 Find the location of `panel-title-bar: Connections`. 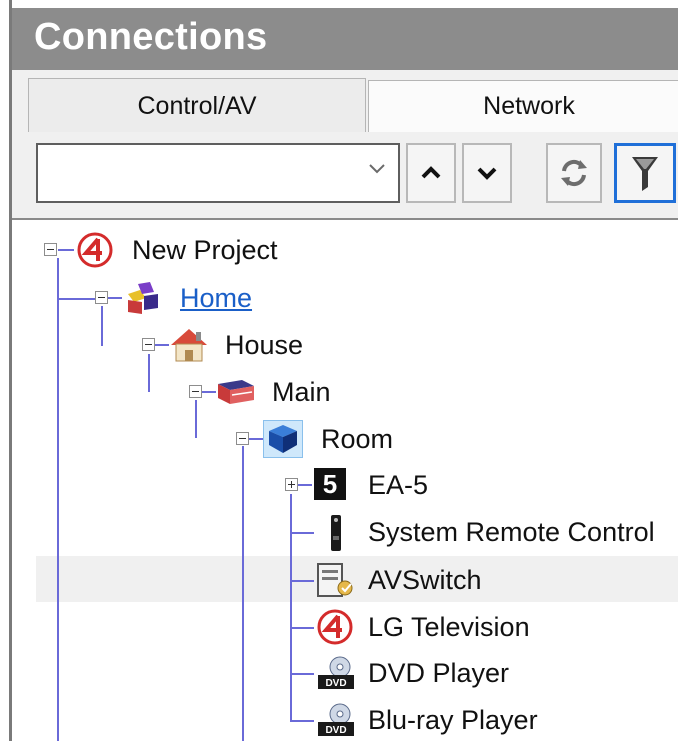

panel-title-bar: Connections is located at coordinates (345, 39).